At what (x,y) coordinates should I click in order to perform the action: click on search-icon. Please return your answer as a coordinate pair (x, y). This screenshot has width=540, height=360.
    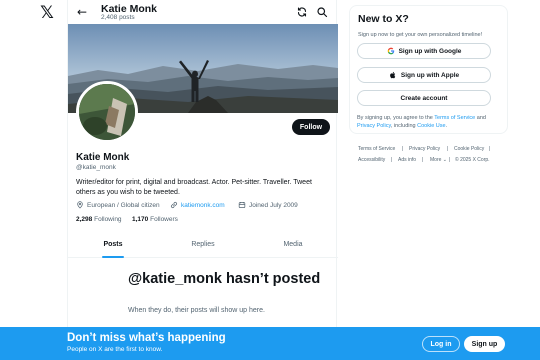
    Looking at the image, I should click on (322, 12).